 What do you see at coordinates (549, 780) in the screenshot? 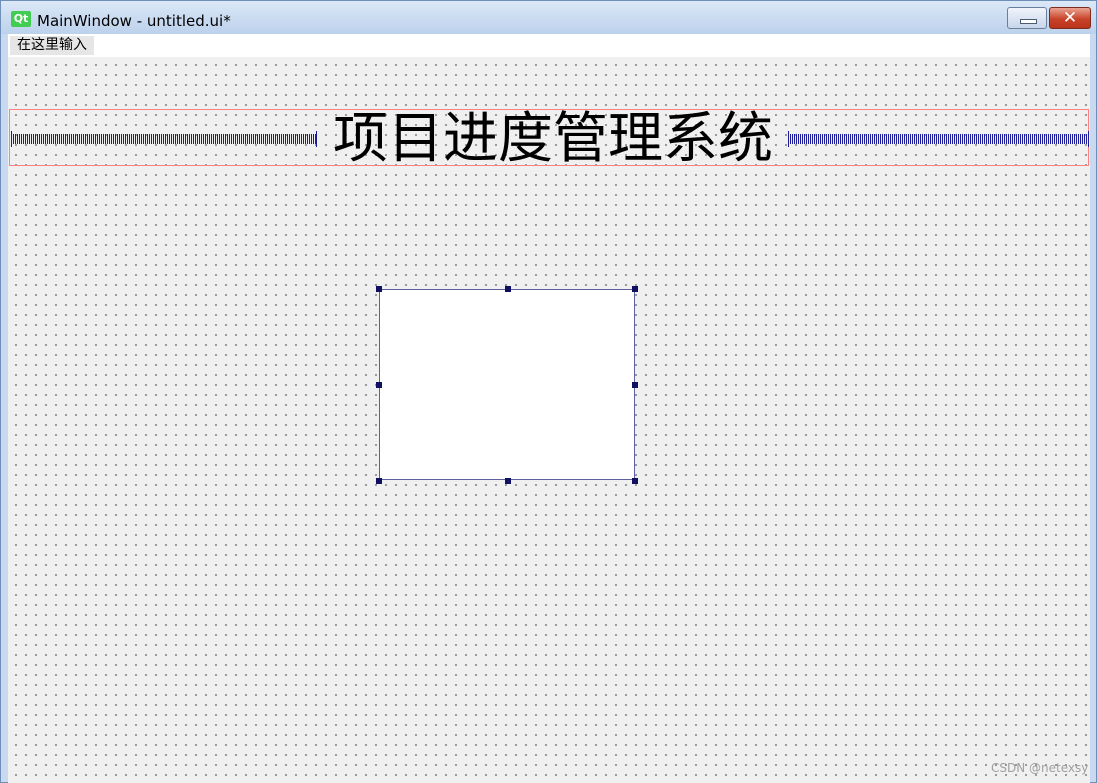
I see `status-bar` at bounding box center [549, 780].